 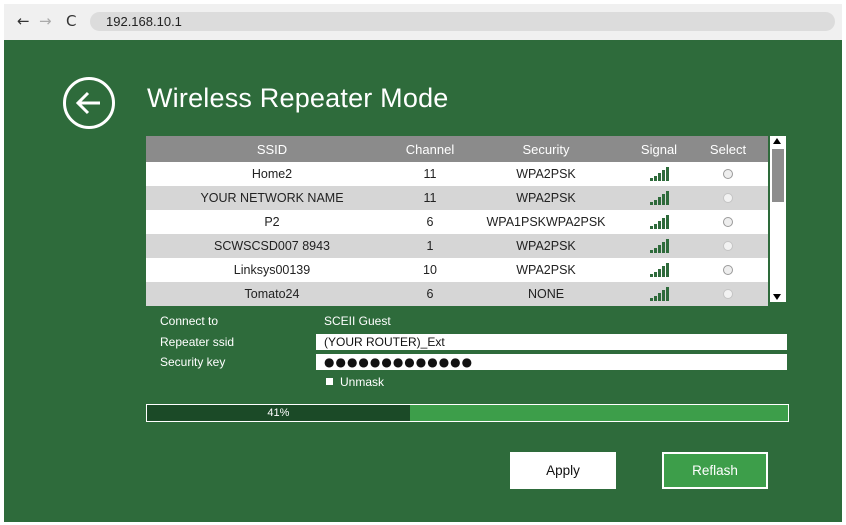 I want to click on table-row: P2 6 WPA1PSKWPA2PSK, so click(x=457, y=222).